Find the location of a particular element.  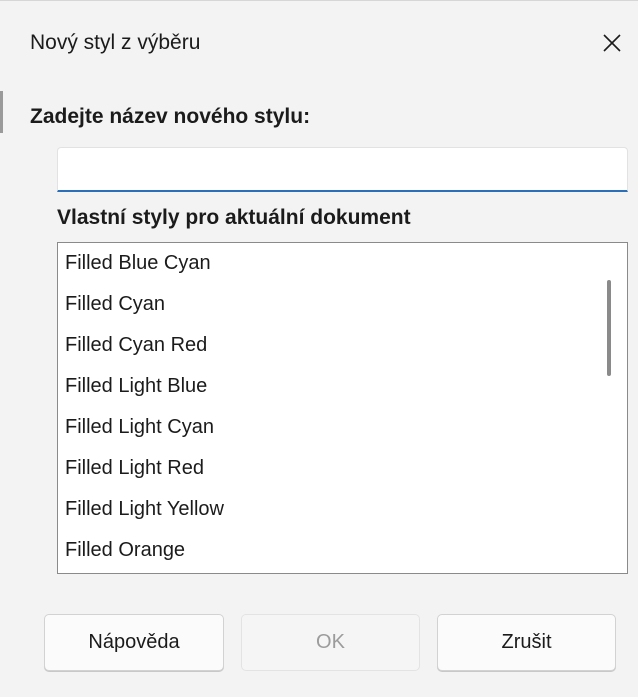

scrollbar-thumb is located at coordinates (609, 328).